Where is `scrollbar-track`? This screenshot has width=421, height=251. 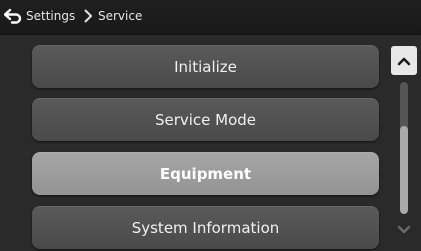
scrollbar-track is located at coordinates (404, 148).